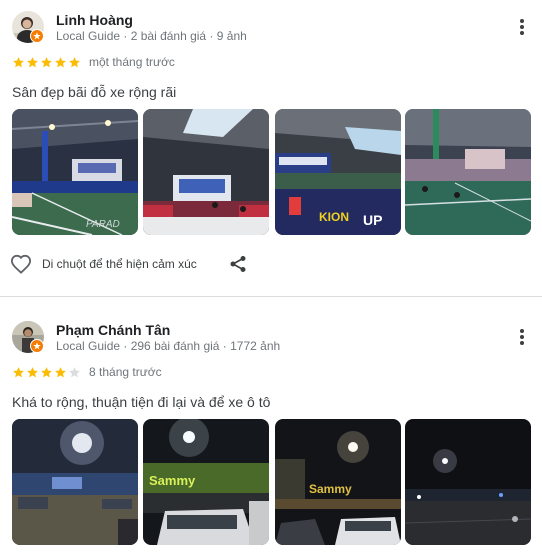 This screenshot has width=542, height=556. Describe the element at coordinates (113, 330) in the screenshot. I see `review-author-name: Phạm Chánh Tân` at that location.